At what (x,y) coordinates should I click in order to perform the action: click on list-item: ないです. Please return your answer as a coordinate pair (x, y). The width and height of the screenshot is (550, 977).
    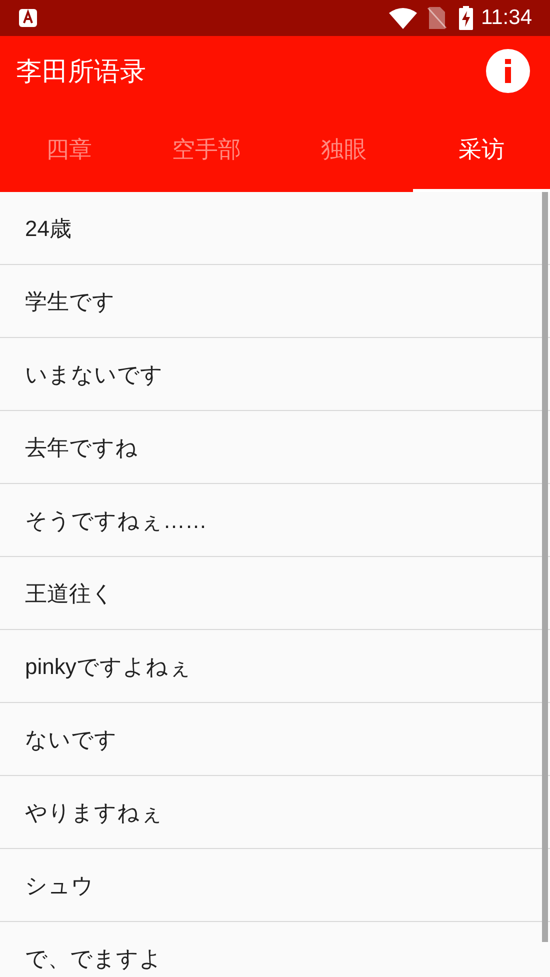
    Looking at the image, I should click on (71, 739).